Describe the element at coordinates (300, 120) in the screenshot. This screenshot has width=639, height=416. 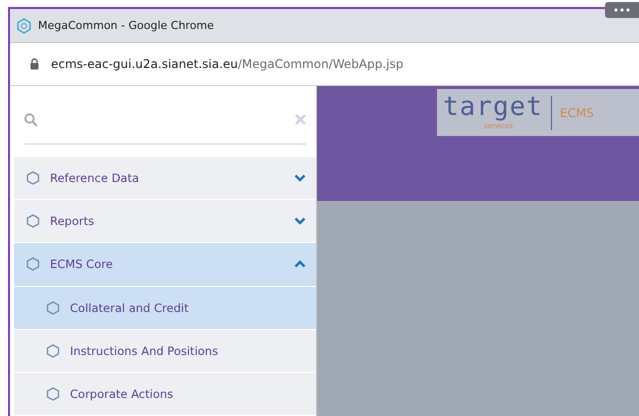
I see `close-icon` at that location.